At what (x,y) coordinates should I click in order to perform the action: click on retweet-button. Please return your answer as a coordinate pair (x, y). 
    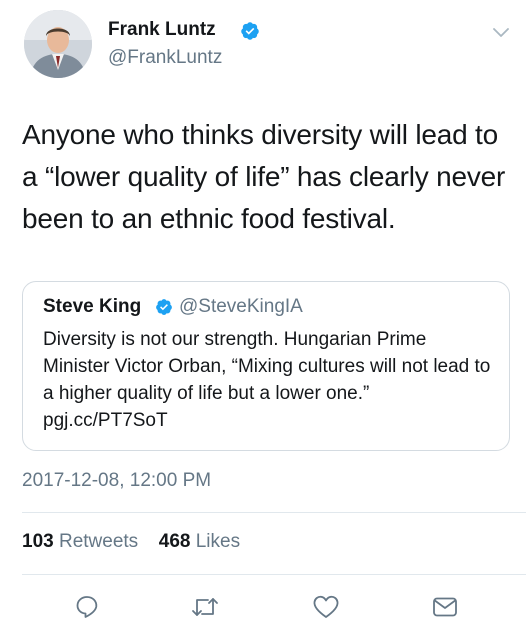
    Looking at the image, I should click on (205, 607).